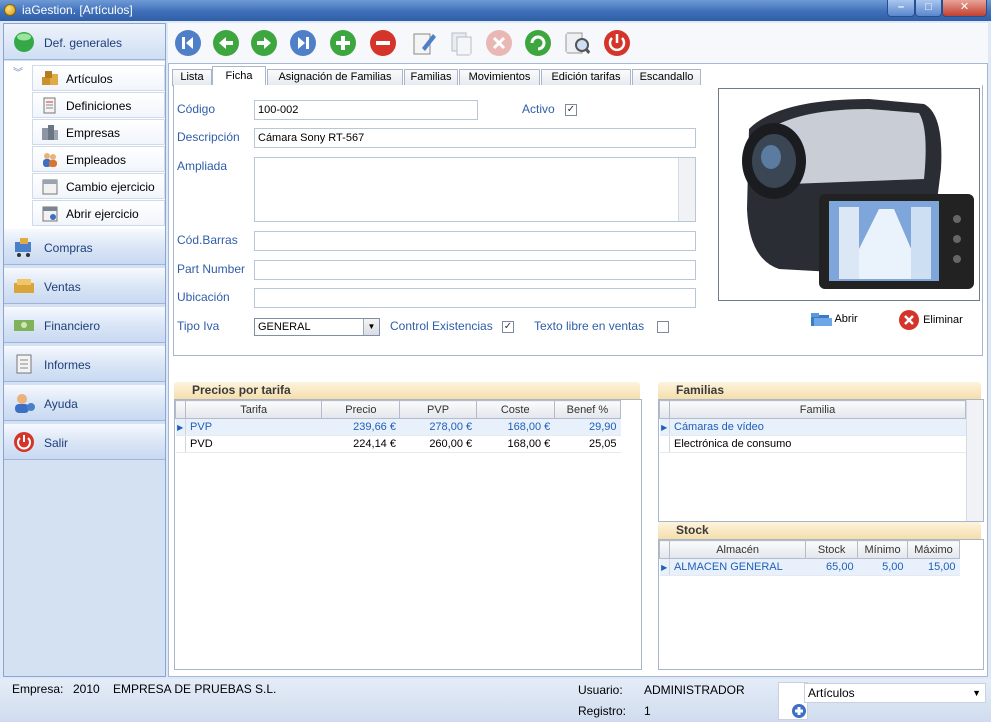 The height and width of the screenshot is (722, 991). I want to click on ubicacion-field, so click(475, 298).